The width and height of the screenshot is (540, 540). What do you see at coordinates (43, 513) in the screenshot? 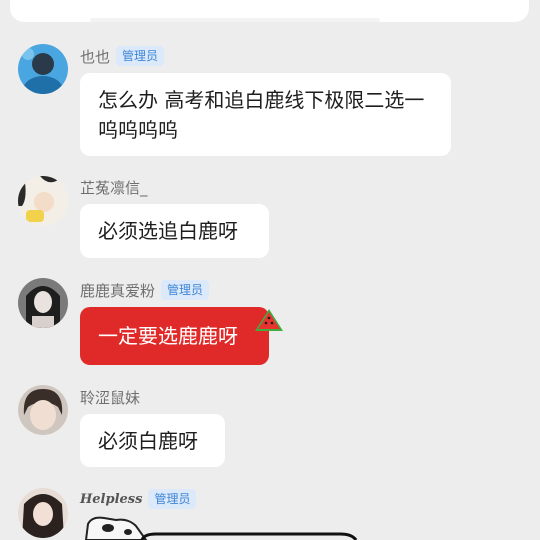
I see `avatar-helpless` at bounding box center [43, 513].